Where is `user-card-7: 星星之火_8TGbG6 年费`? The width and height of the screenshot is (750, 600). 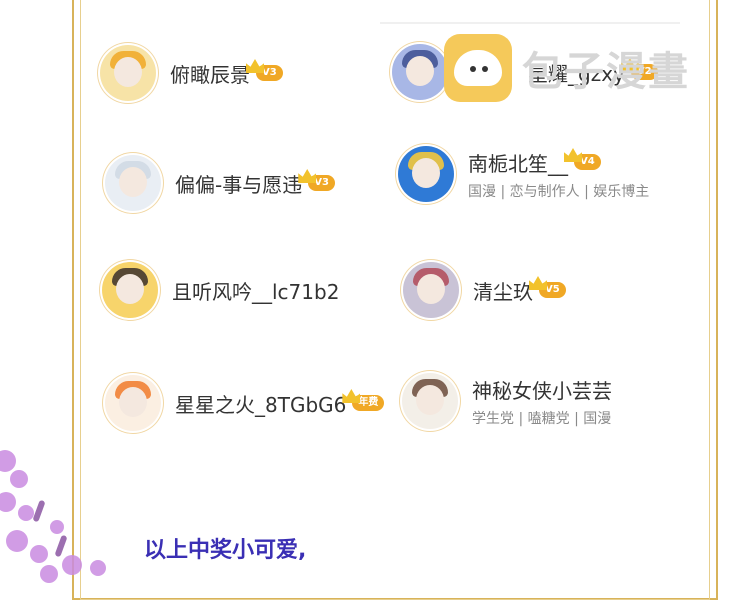 user-card-7: 星星之火_8TGbG6 年费 is located at coordinates (245, 403).